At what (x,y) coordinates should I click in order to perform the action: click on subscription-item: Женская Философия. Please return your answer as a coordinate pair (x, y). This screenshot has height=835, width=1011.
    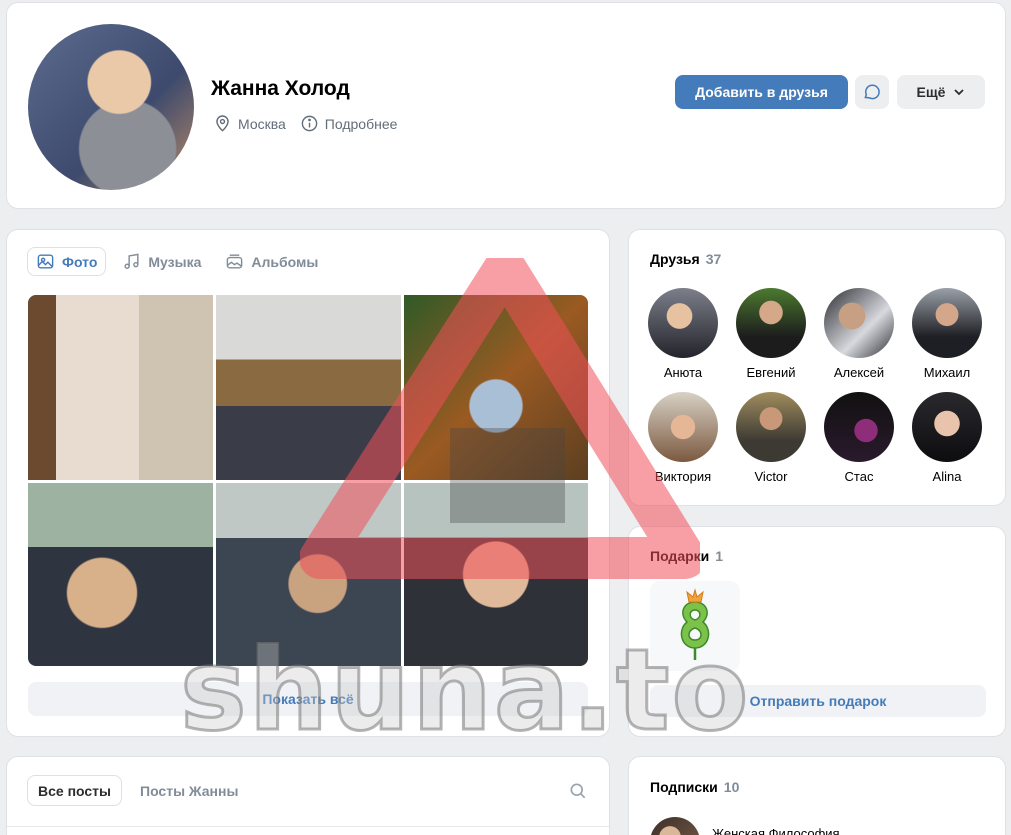
    Looking at the image, I should click on (745, 826).